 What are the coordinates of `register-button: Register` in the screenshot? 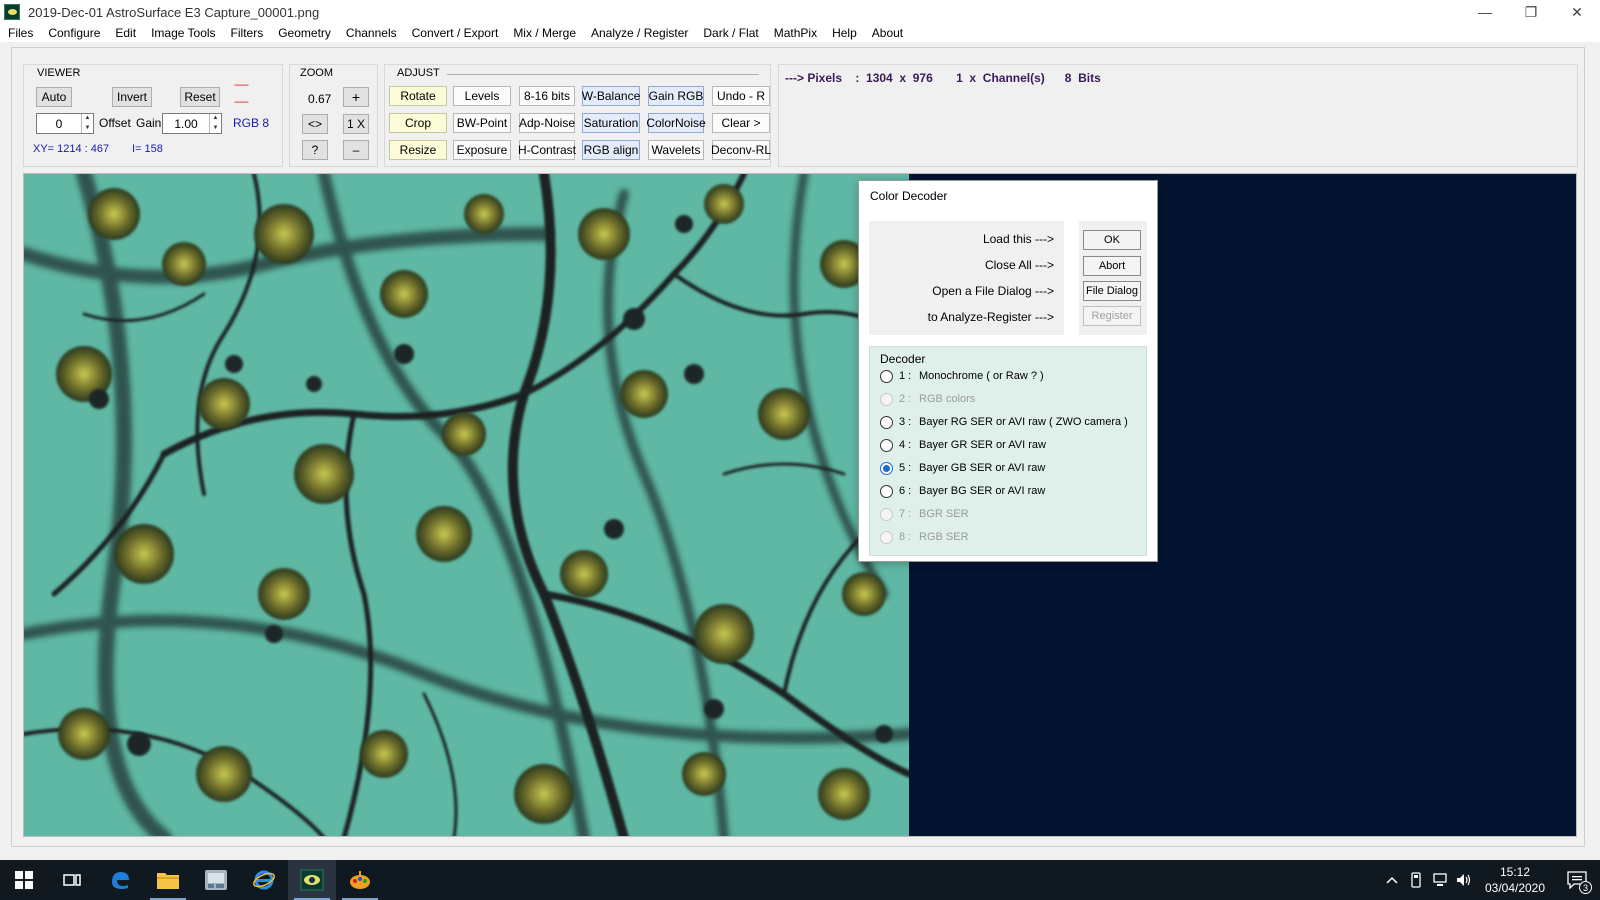 It's located at (1112, 316).